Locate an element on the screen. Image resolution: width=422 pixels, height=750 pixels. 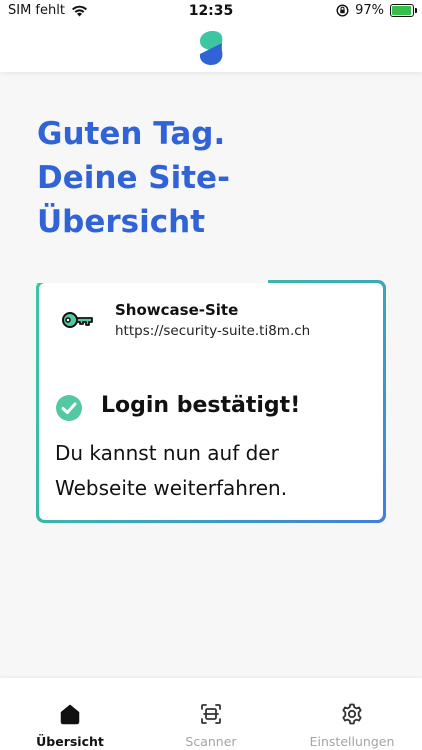
greeting-line-3: Übersicht is located at coordinates (121, 222).